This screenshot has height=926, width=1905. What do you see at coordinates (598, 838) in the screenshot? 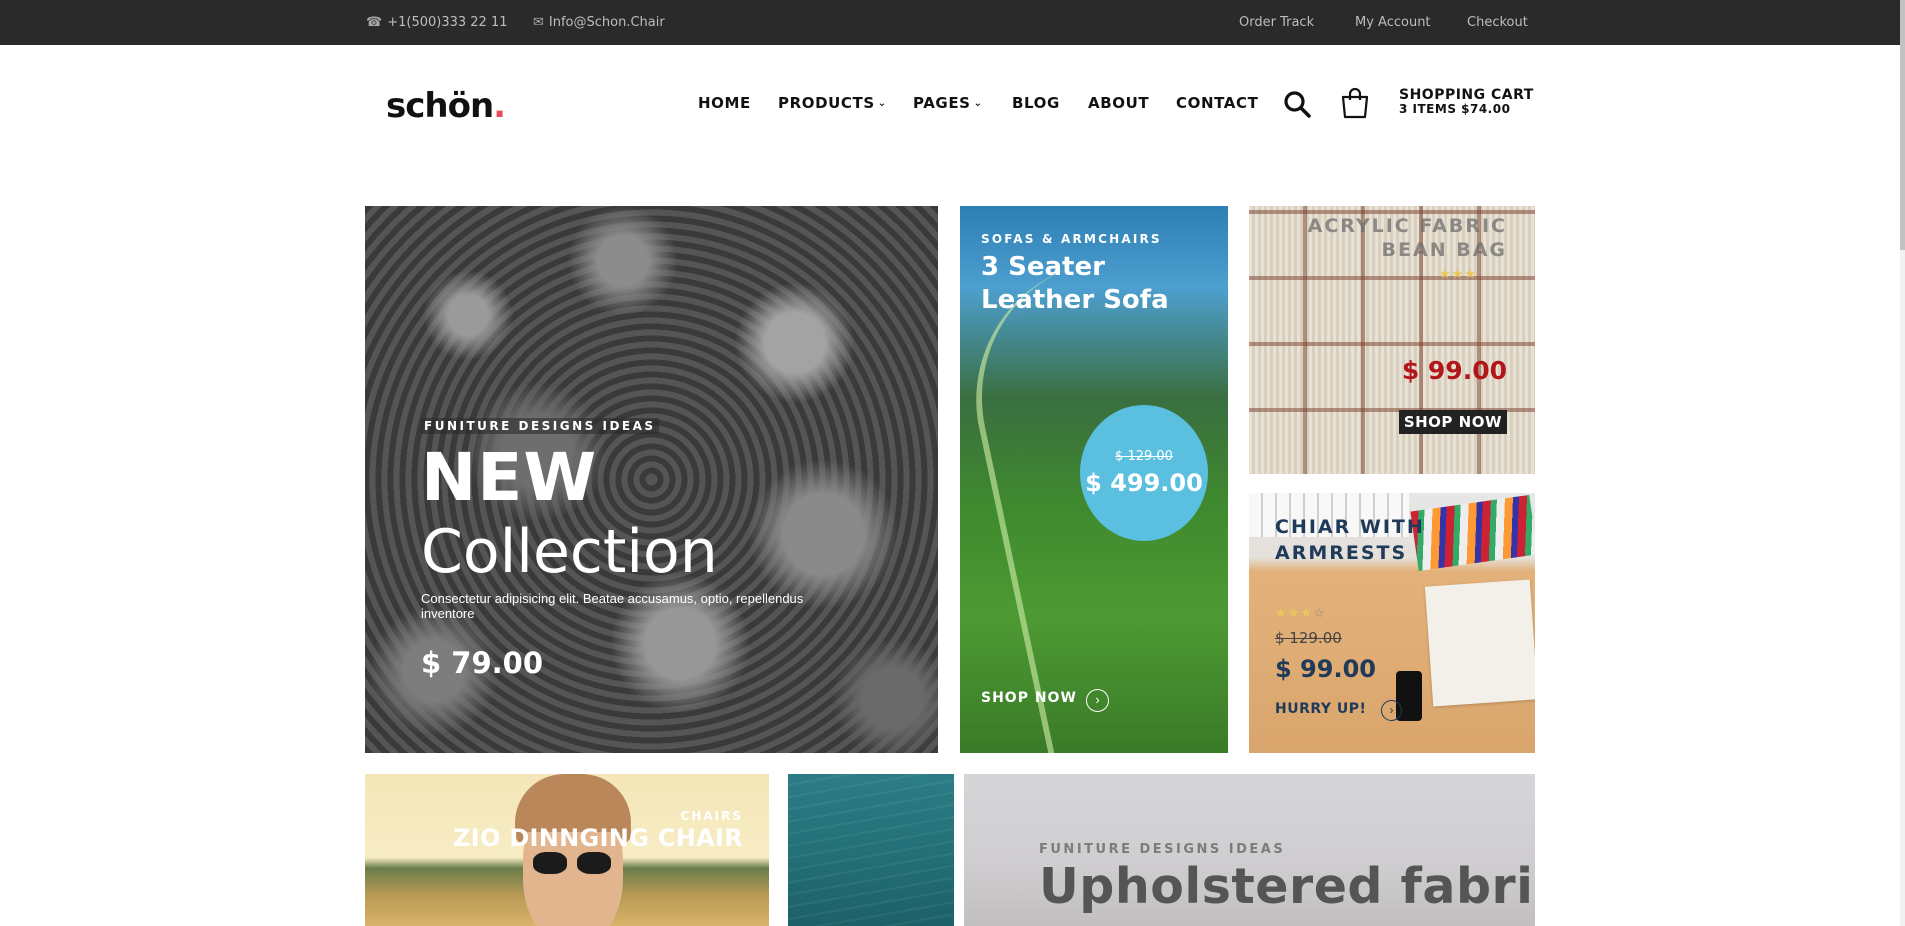
I see `dining-title: ZIO DINNGING CHAIR` at bounding box center [598, 838].